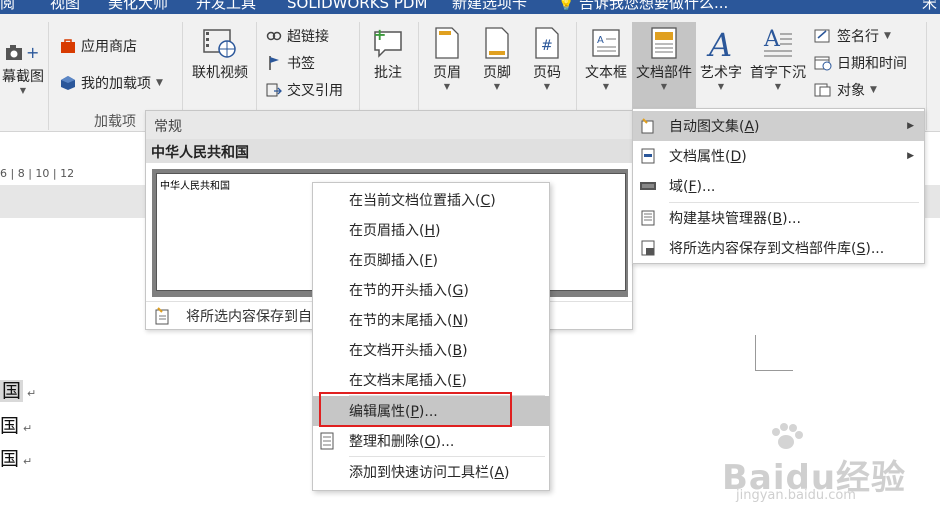  I want to click on menu-item-insert-footer: 在页脚插入(F), so click(431, 260).